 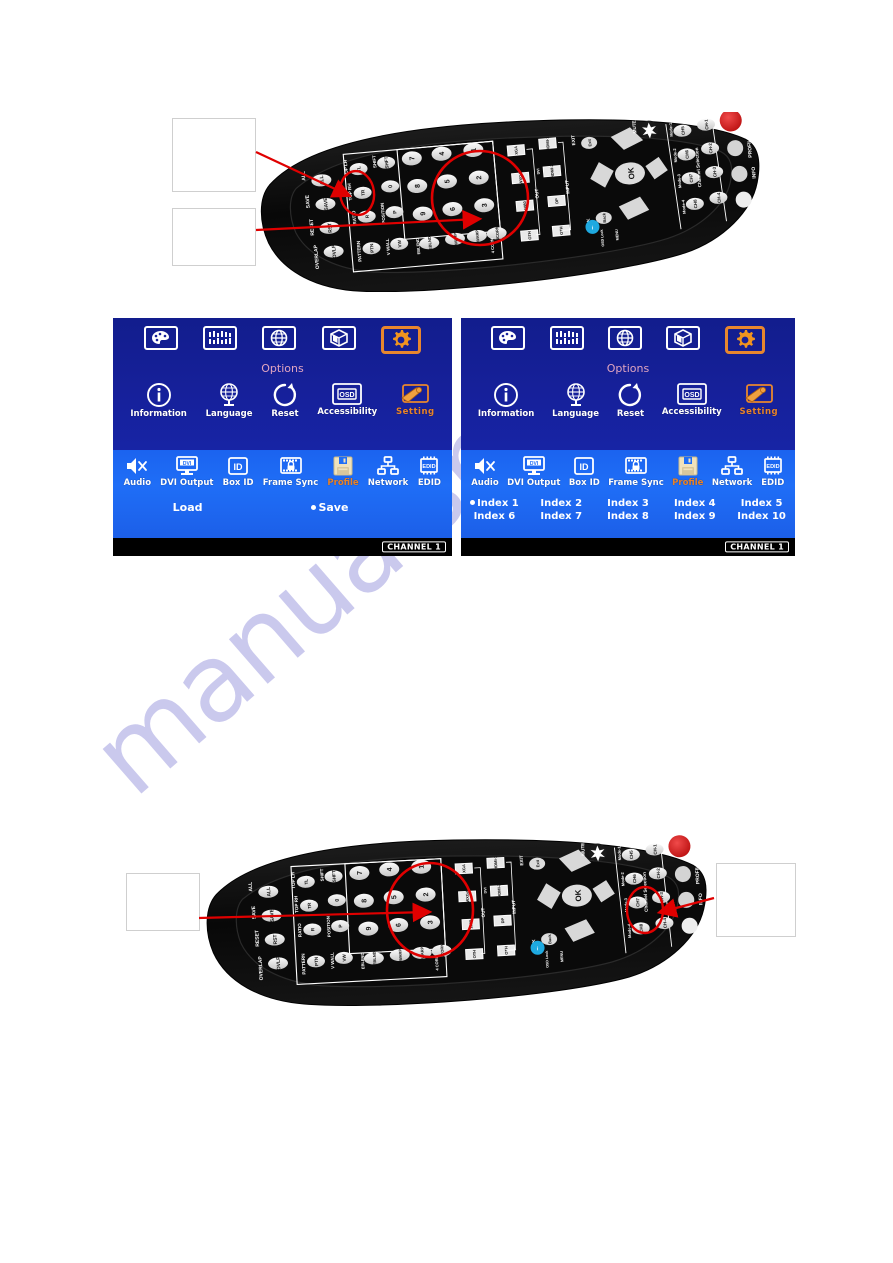 I want to click on index-item-3: Index 3, so click(x=628, y=503).